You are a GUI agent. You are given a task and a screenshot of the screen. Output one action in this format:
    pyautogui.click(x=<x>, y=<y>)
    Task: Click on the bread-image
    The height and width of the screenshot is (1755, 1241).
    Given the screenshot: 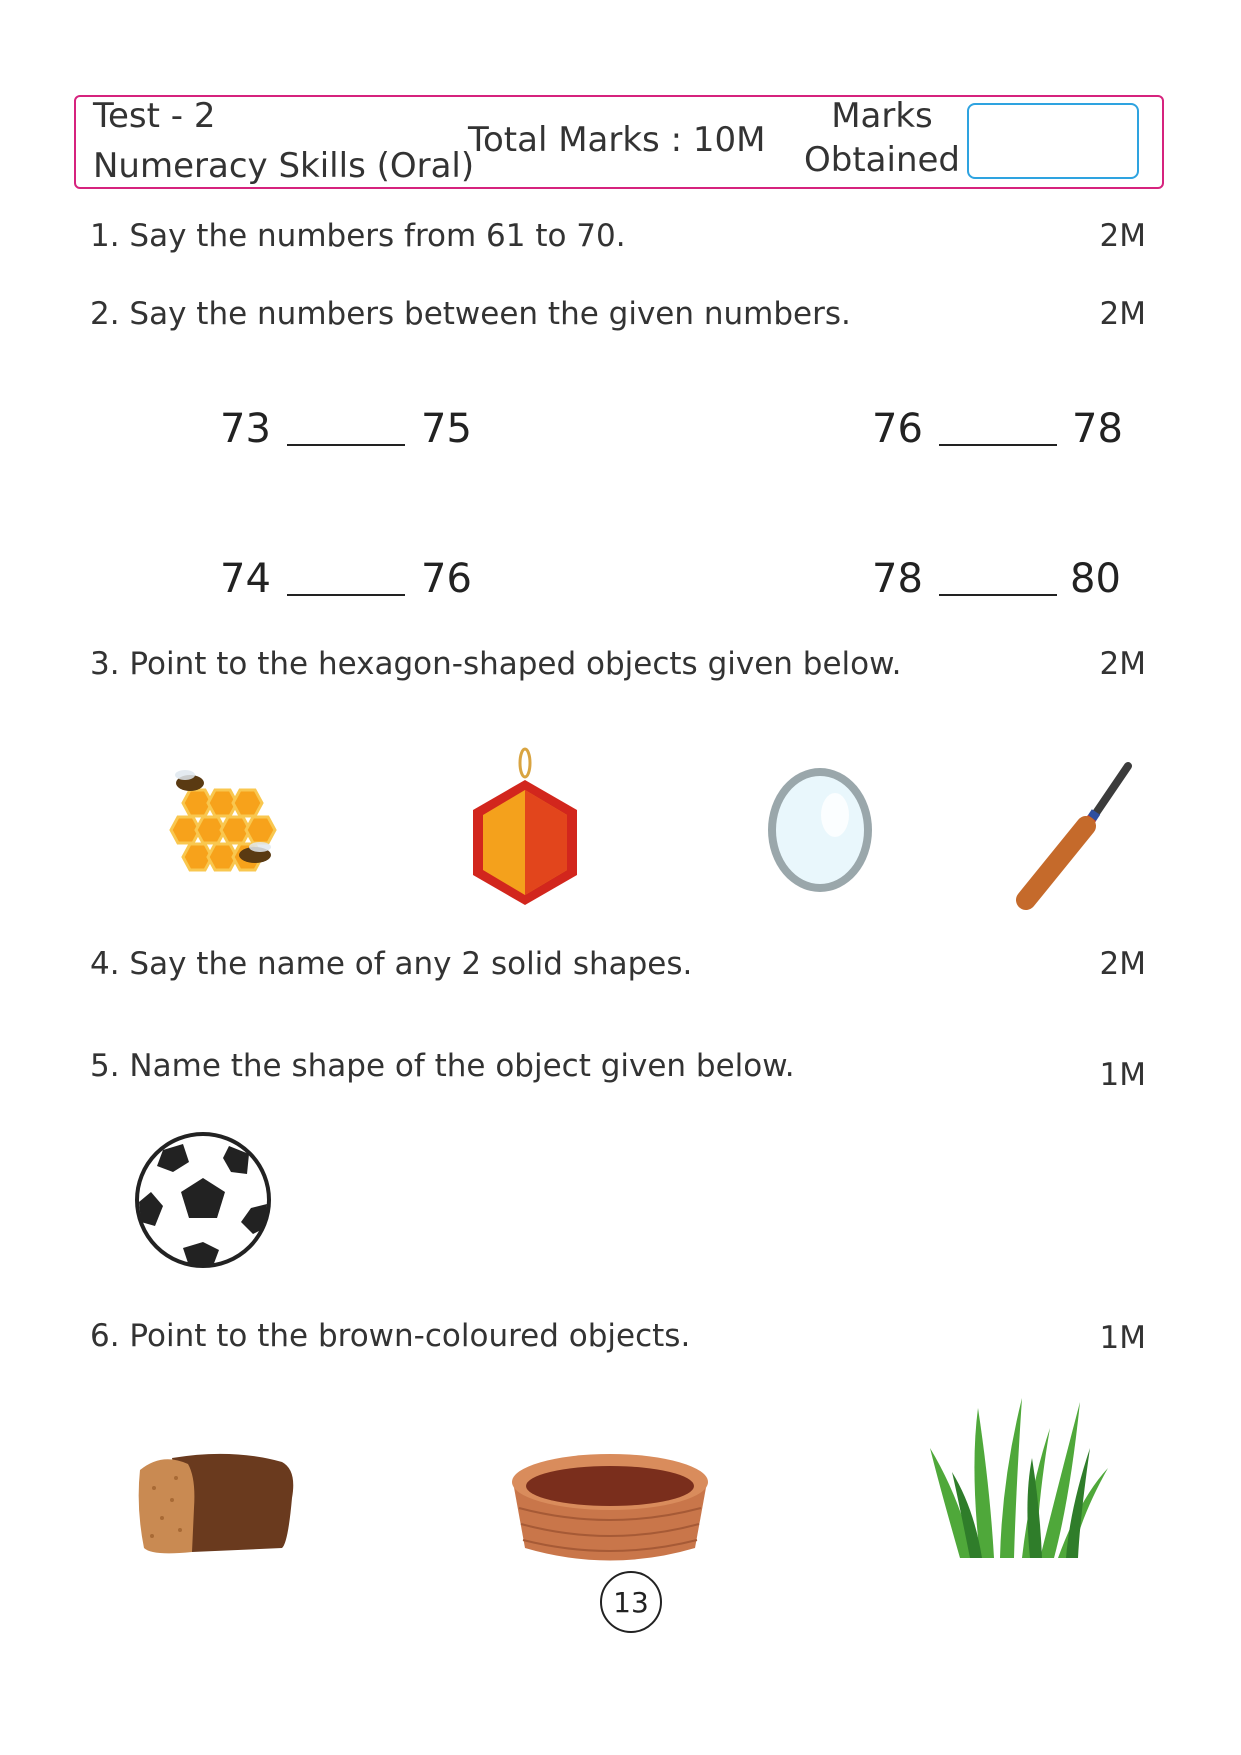 What is the action you would take?
    pyautogui.click(x=214, y=1503)
    